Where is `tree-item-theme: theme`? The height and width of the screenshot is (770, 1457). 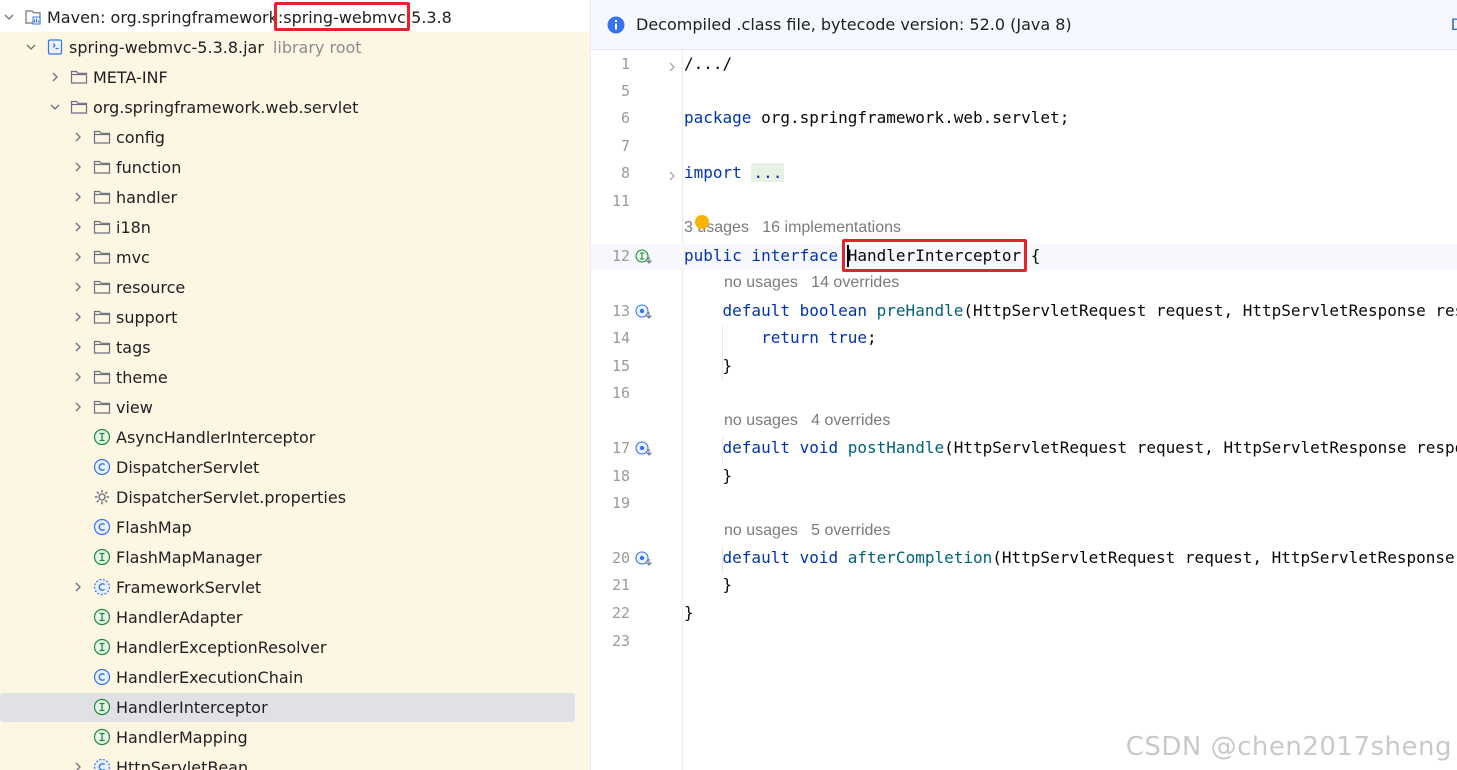
tree-item-theme: theme is located at coordinates (295, 377).